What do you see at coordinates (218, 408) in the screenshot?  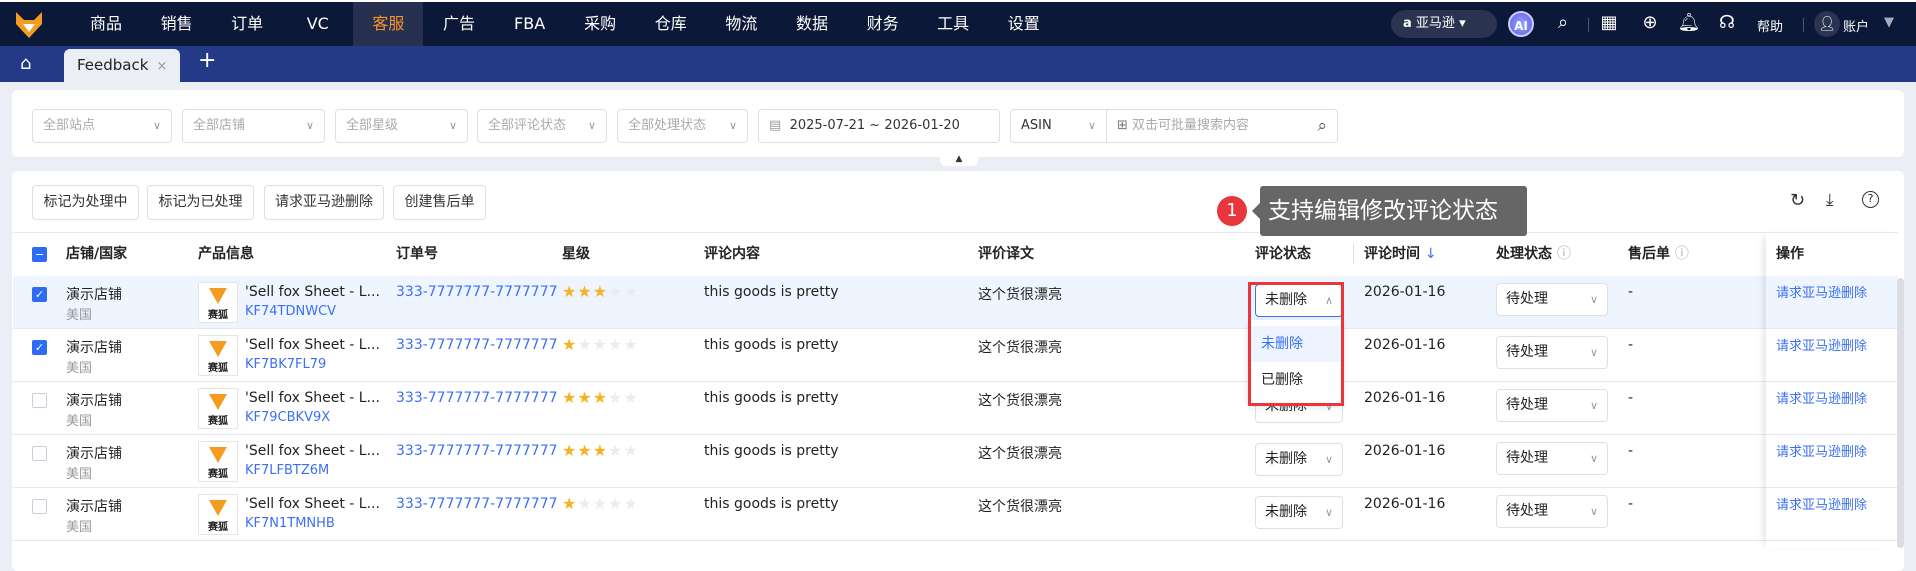 I see `product-thumbnail: 赛狐` at bounding box center [218, 408].